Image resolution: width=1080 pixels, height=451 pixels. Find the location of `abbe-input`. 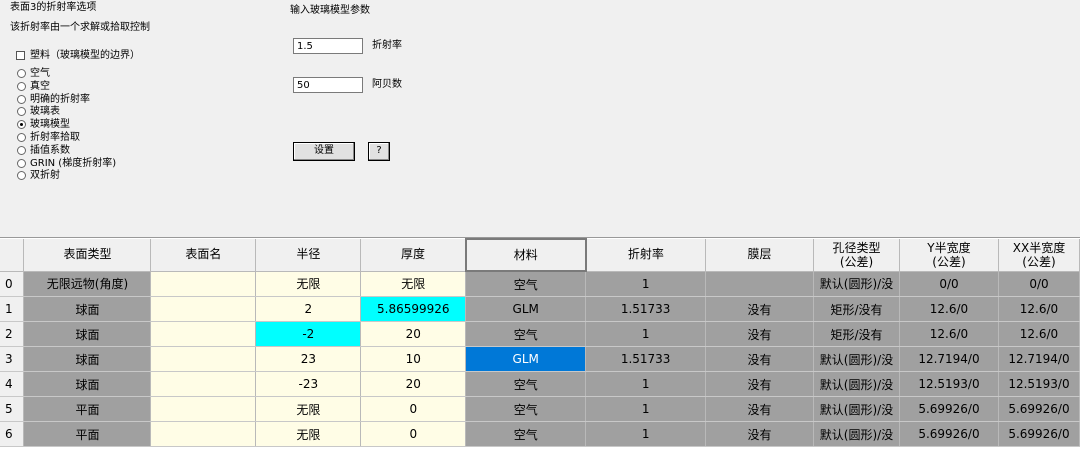

abbe-input is located at coordinates (328, 85).